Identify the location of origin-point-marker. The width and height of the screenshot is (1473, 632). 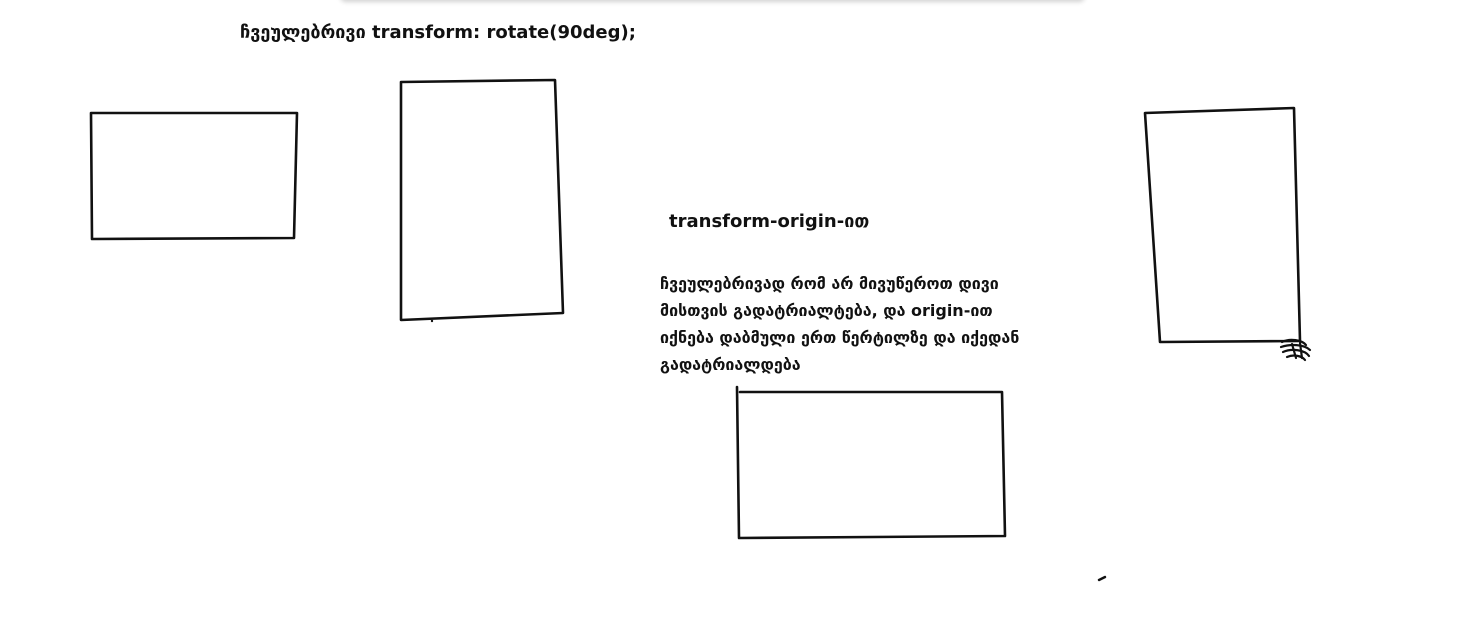
(1295, 350).